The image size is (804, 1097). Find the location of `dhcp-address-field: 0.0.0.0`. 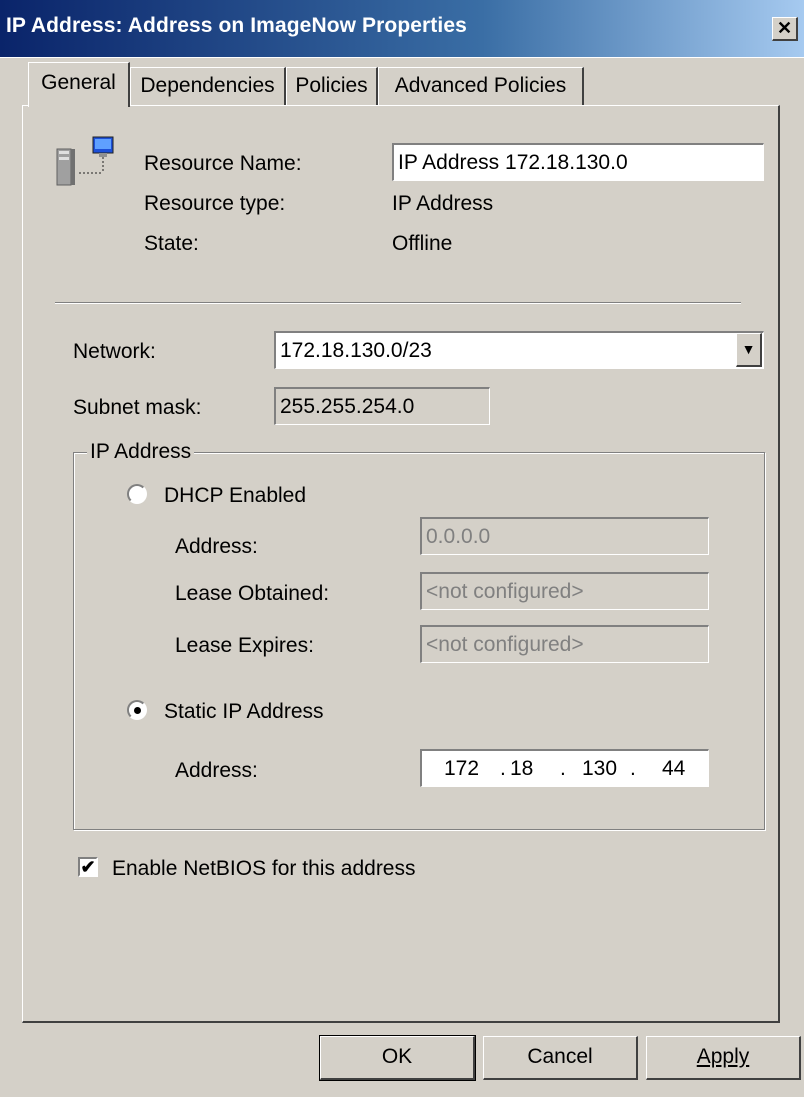

dhcp-address-field: 0.0.0.0 is located at coordinates (564, 536).